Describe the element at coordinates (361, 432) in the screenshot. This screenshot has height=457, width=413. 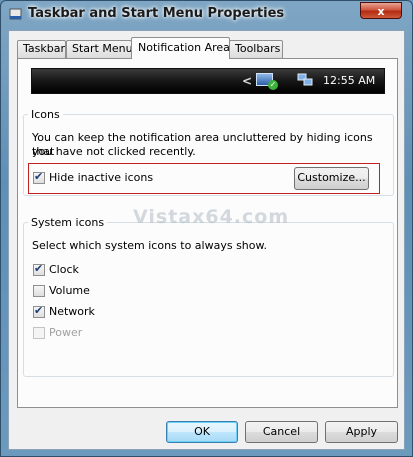
I see `apply-button: Apply` at that location.